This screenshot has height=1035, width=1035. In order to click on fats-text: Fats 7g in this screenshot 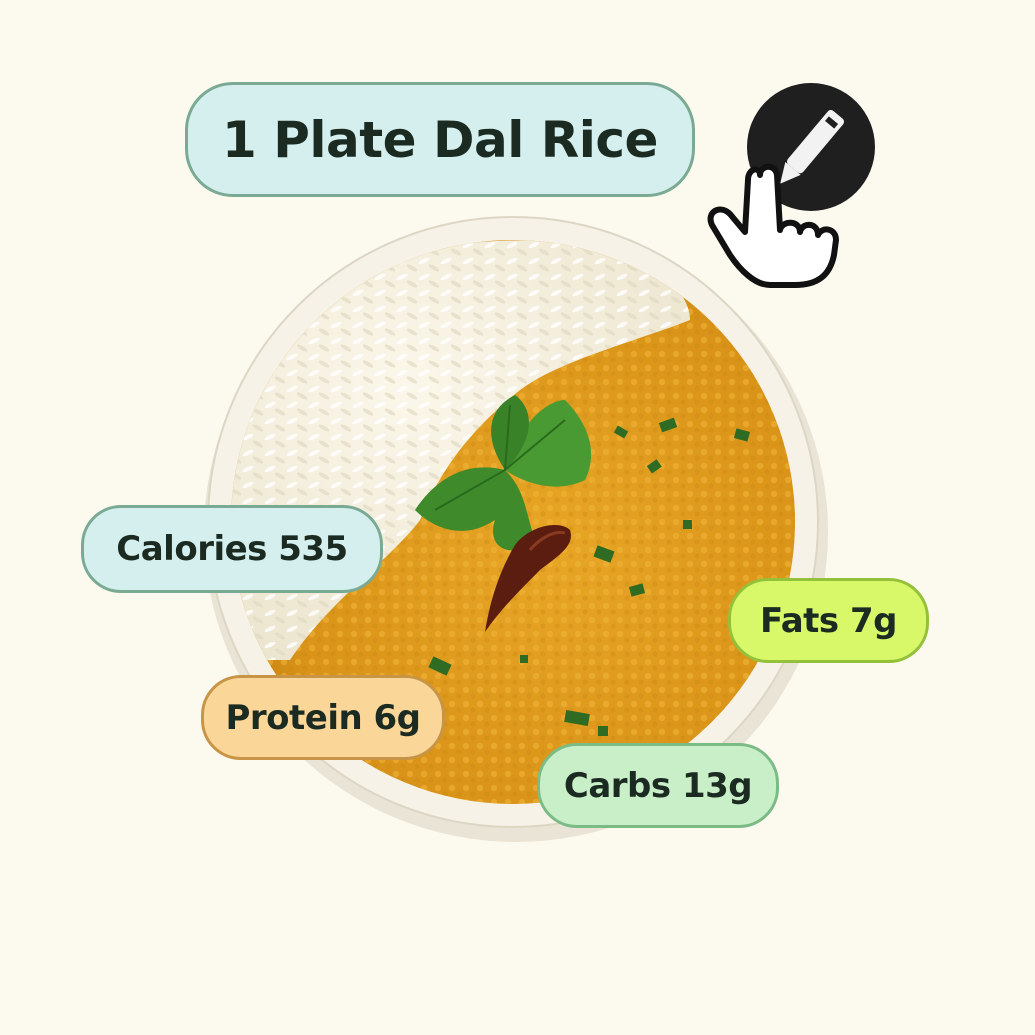, I will do `click(829, 620)`.